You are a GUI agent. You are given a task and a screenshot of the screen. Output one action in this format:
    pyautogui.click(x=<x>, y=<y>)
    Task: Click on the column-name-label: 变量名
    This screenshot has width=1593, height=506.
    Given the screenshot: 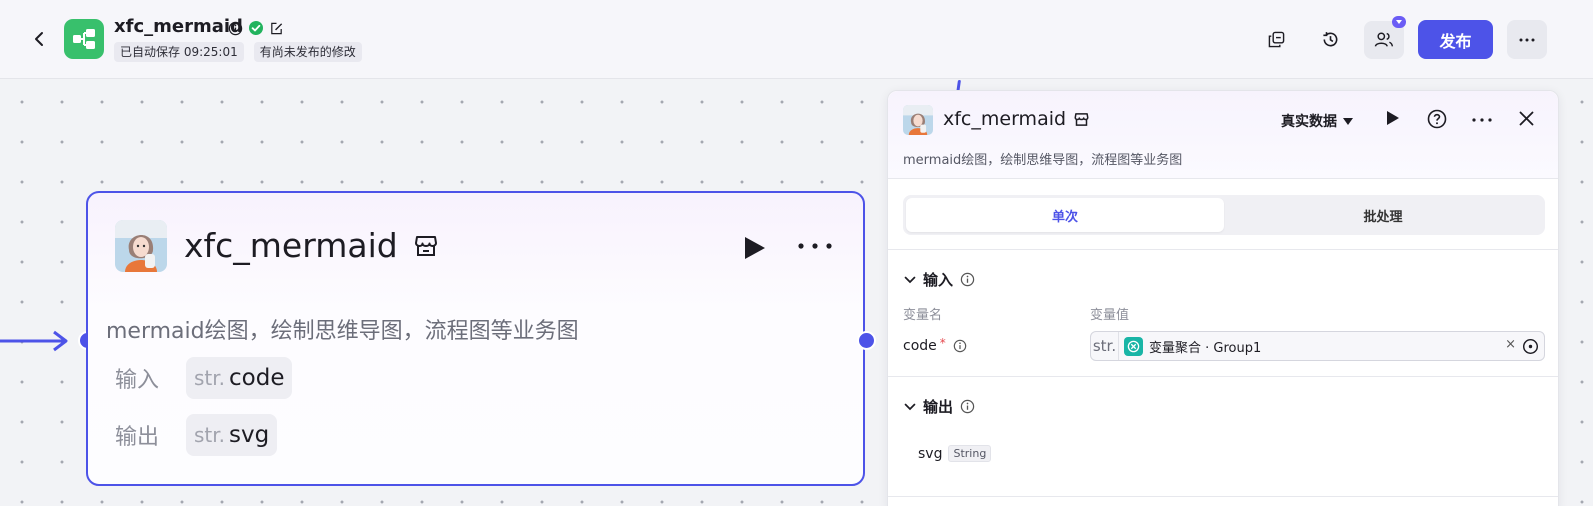 What is the action you would take?
    pyautogui.click(x=923, y=315)
    